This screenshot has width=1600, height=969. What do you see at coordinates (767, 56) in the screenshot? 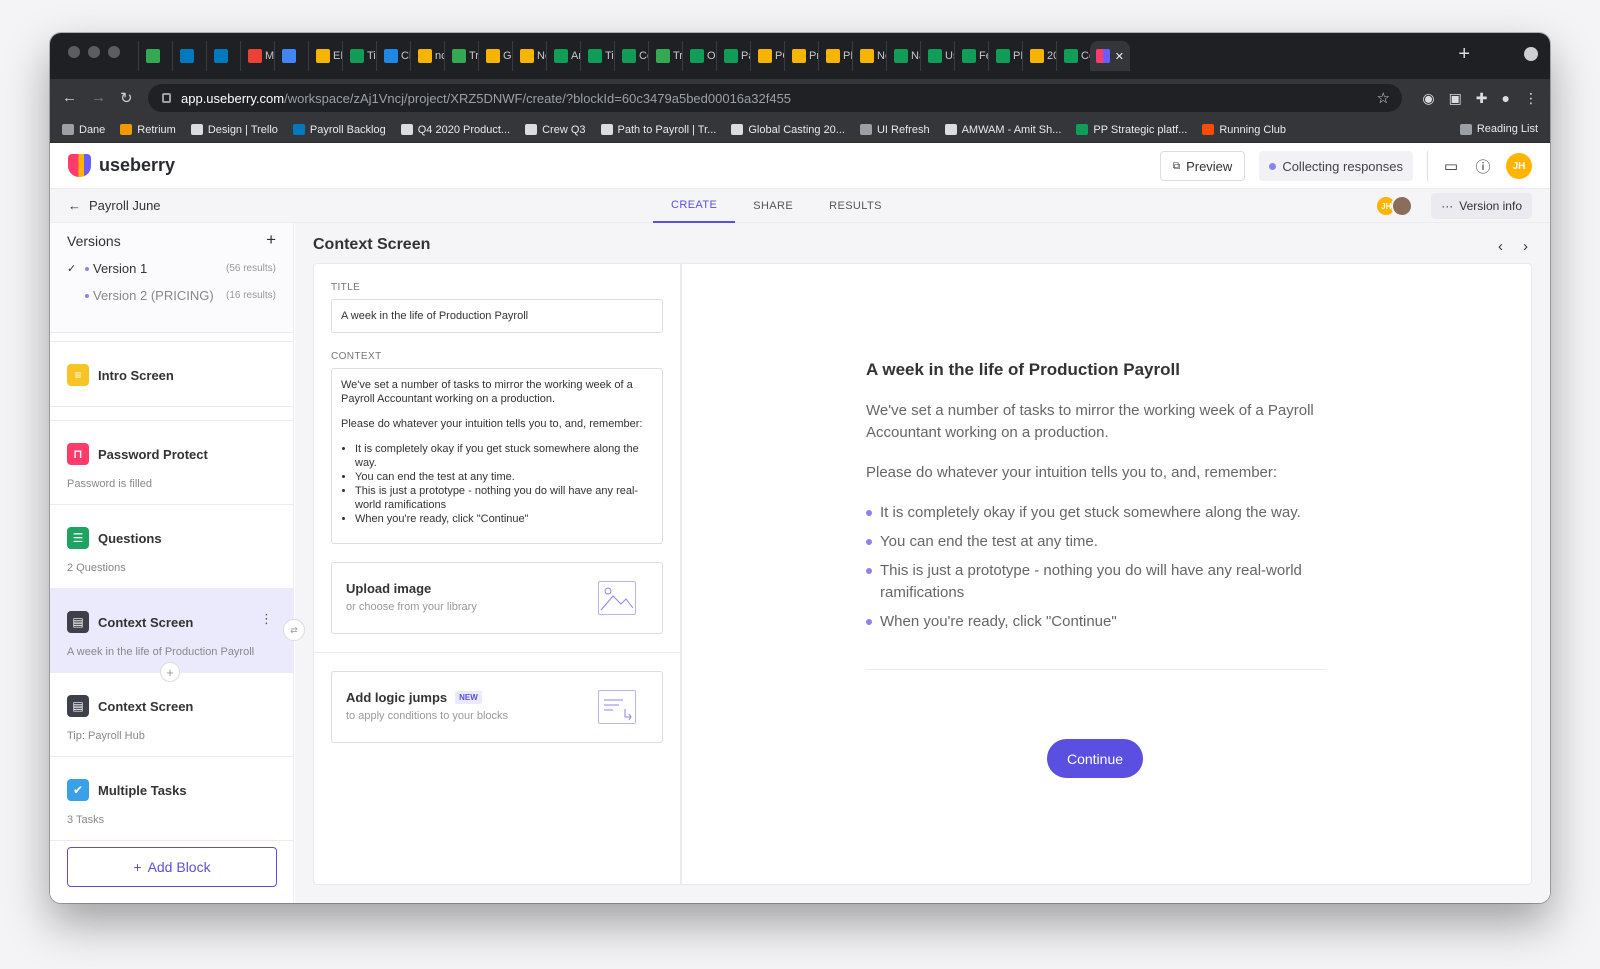
I see `browser-tab: PC` at bounding box center [767, 56].